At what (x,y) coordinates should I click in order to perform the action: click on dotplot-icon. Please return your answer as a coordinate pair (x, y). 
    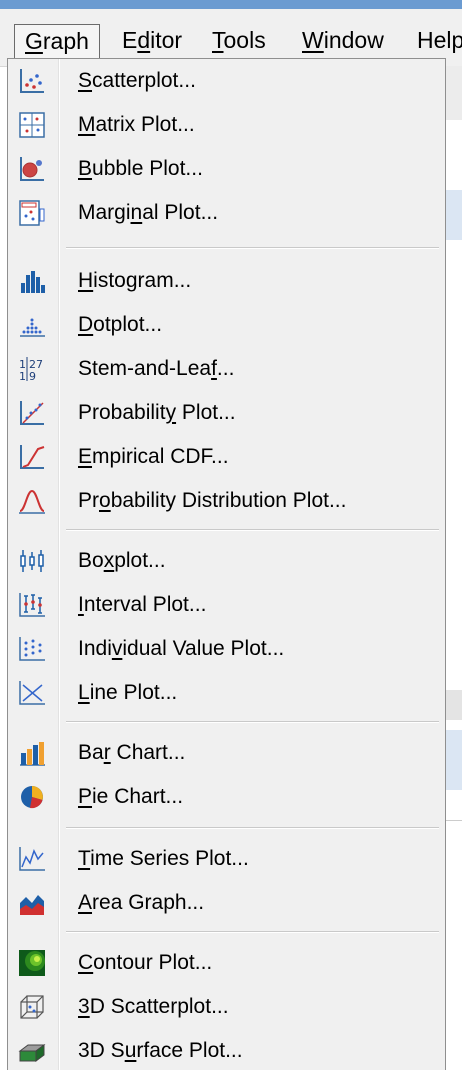
    Looking at the image, I should click on (32, 325).